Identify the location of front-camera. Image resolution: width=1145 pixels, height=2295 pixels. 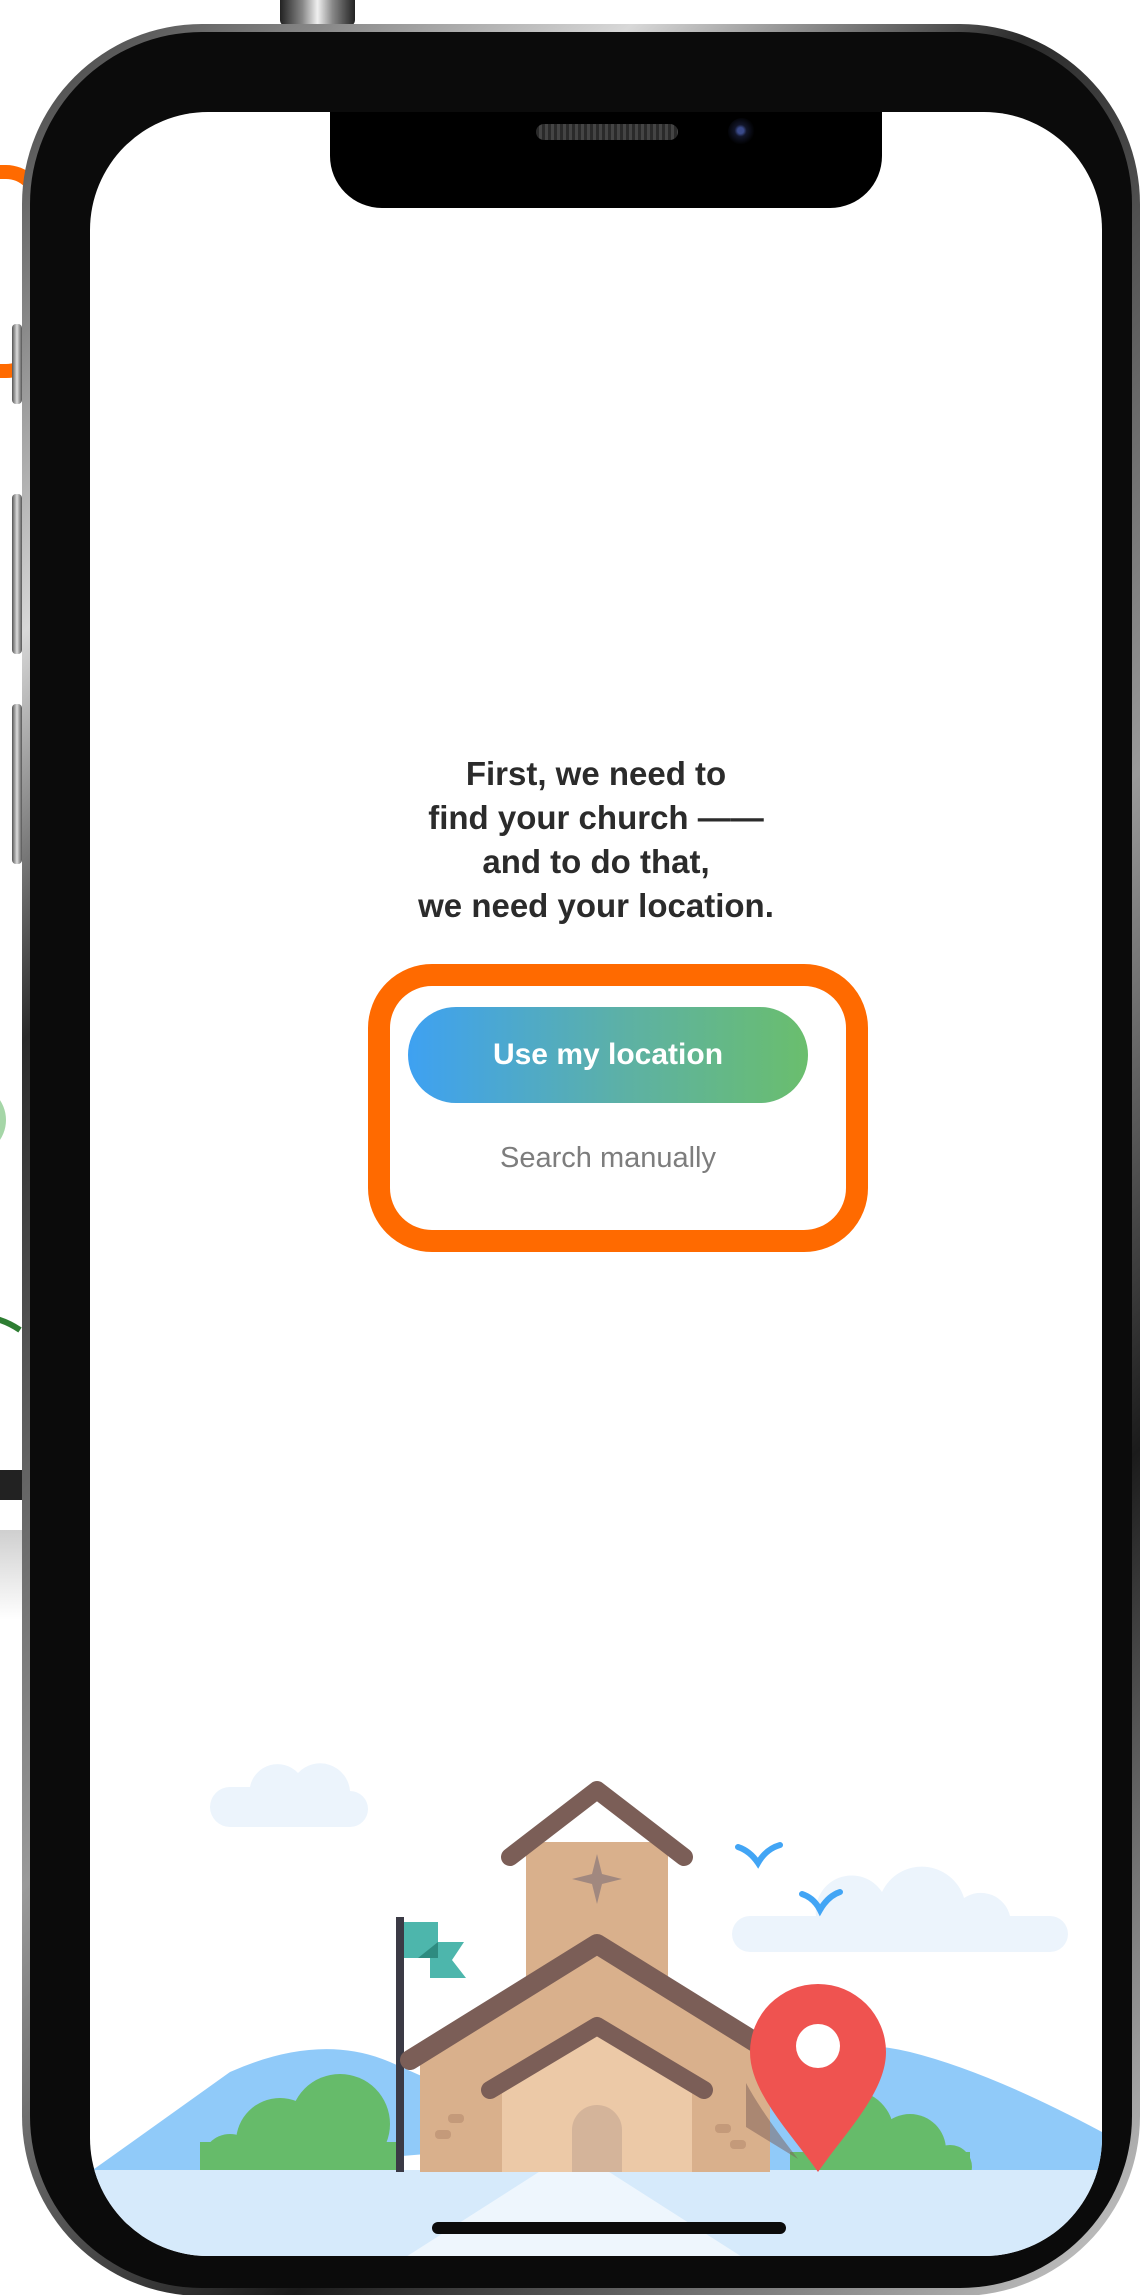
(742, 132).